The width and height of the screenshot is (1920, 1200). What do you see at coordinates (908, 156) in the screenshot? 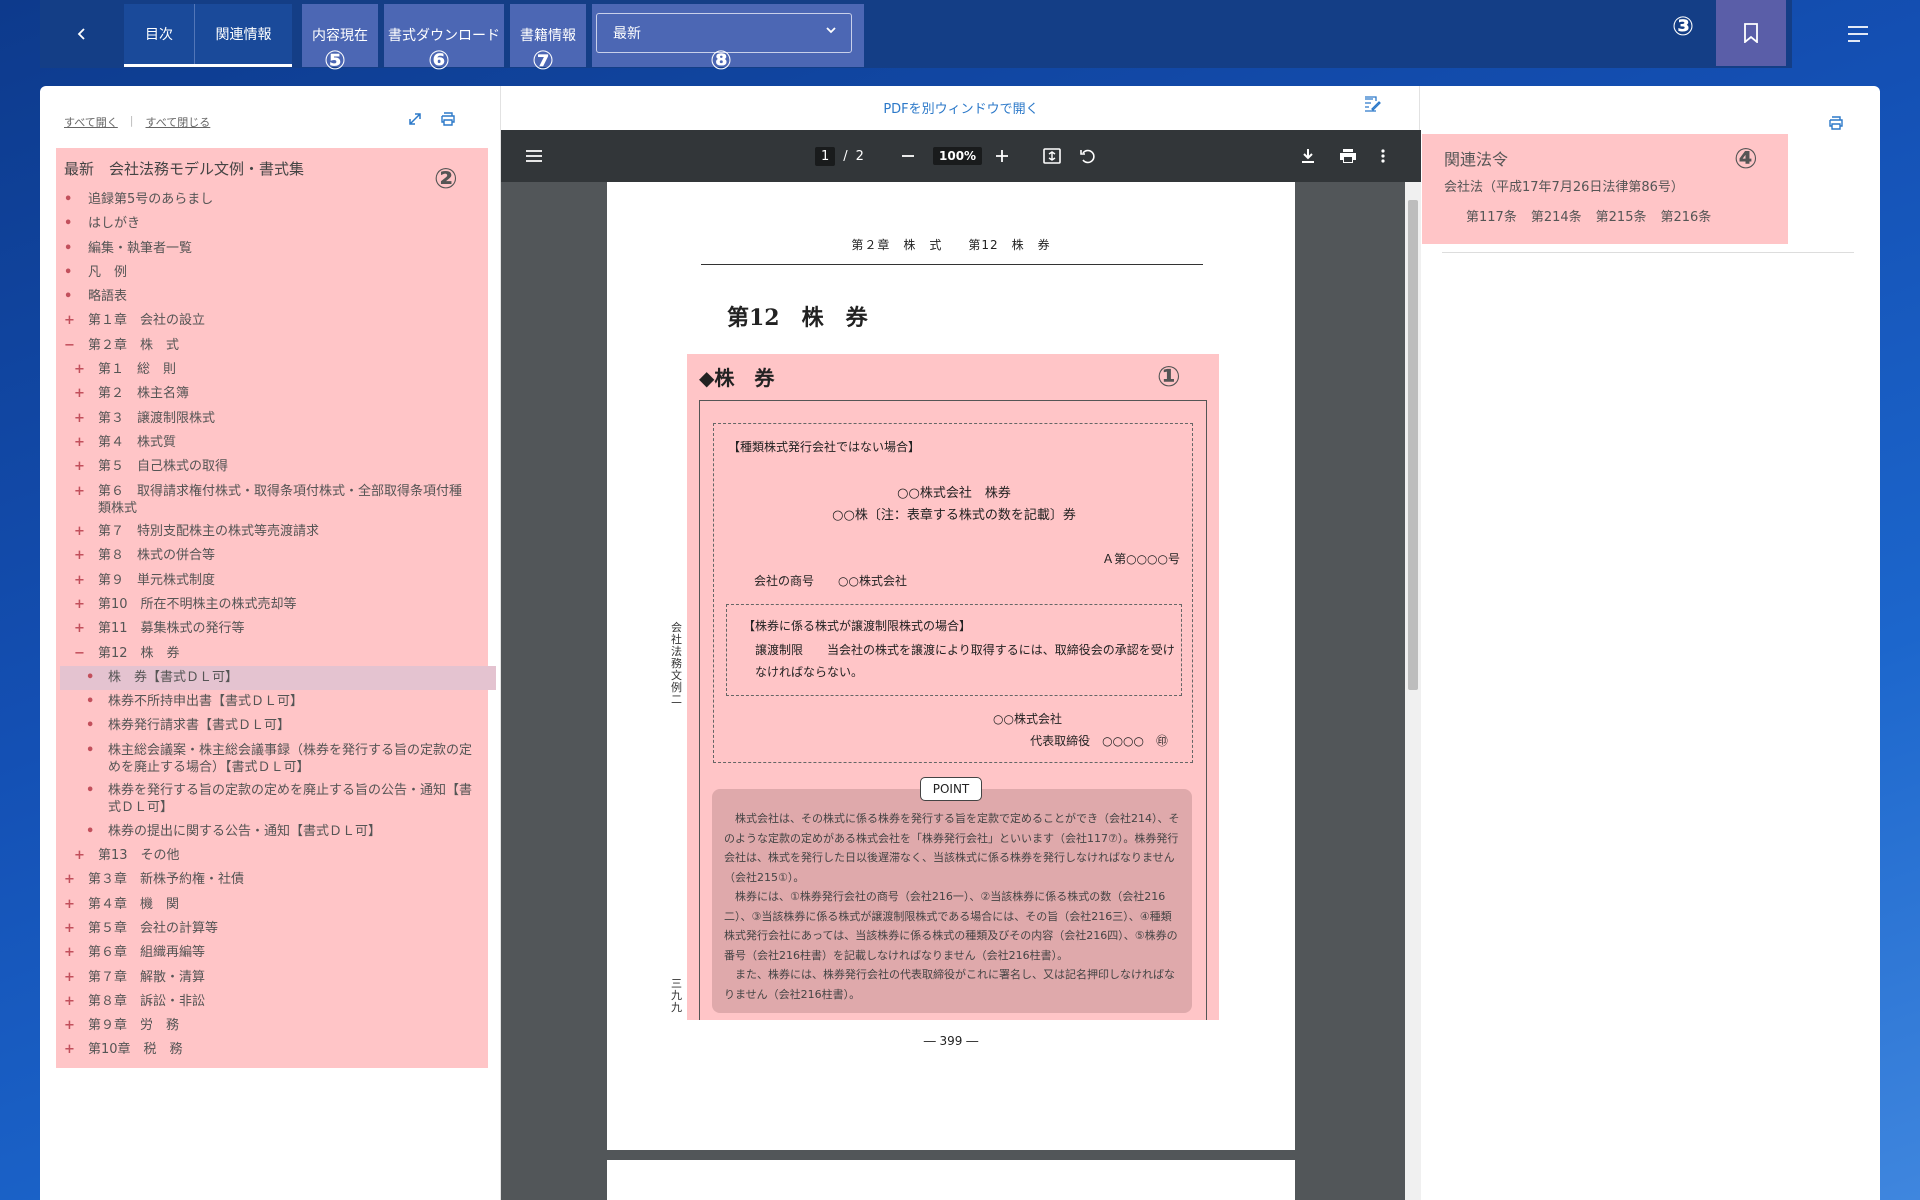
I see `zoom-out-button` at bounding box center [908, 156].